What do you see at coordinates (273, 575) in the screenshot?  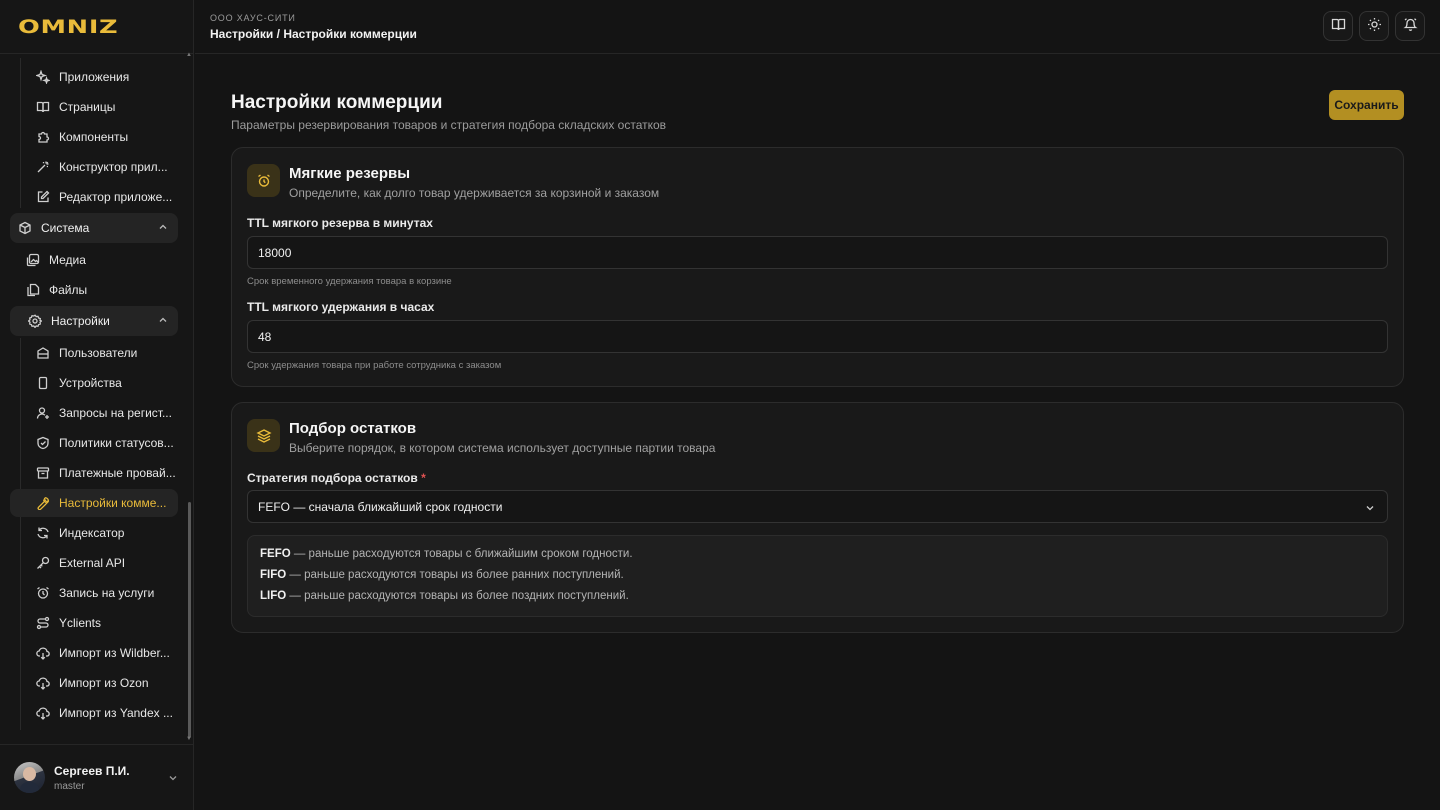 I see `info-term: FIFO` at bounding box center [273, 575].